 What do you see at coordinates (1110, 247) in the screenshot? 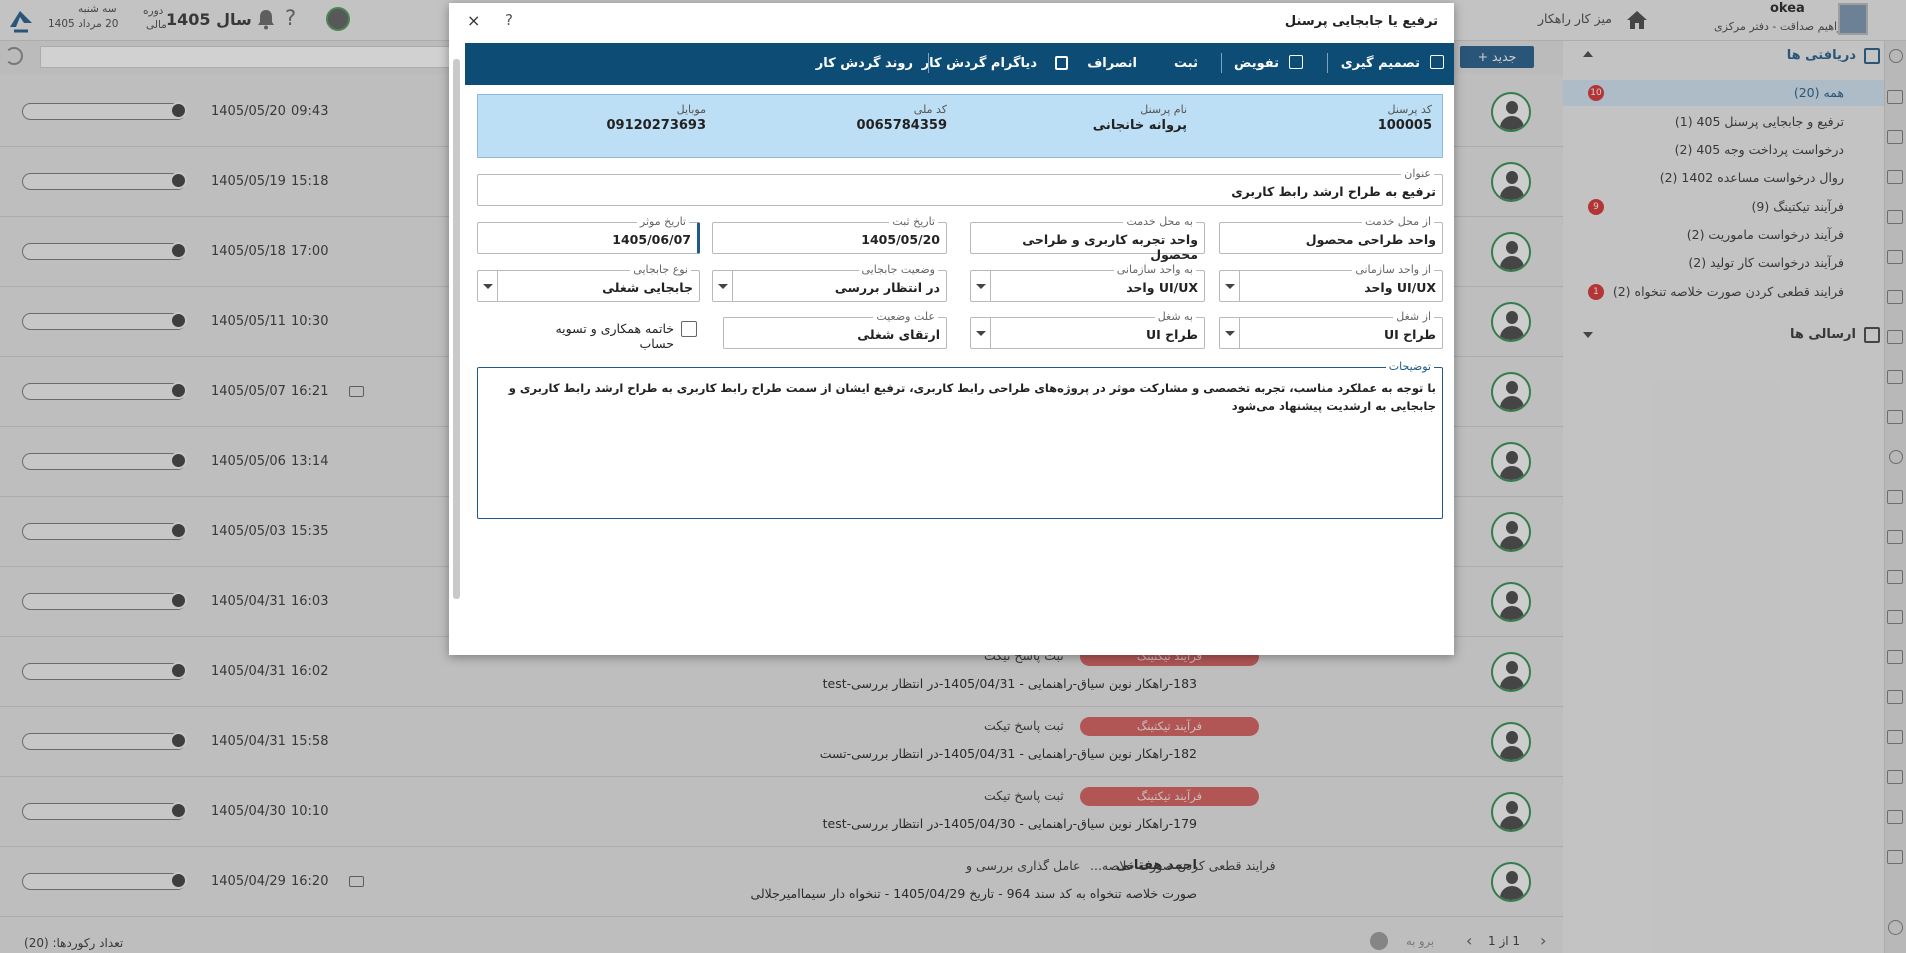
I see `field-value: واحد تجربه کاربری و طراحی محصول` at bounding box center [1110, 247].